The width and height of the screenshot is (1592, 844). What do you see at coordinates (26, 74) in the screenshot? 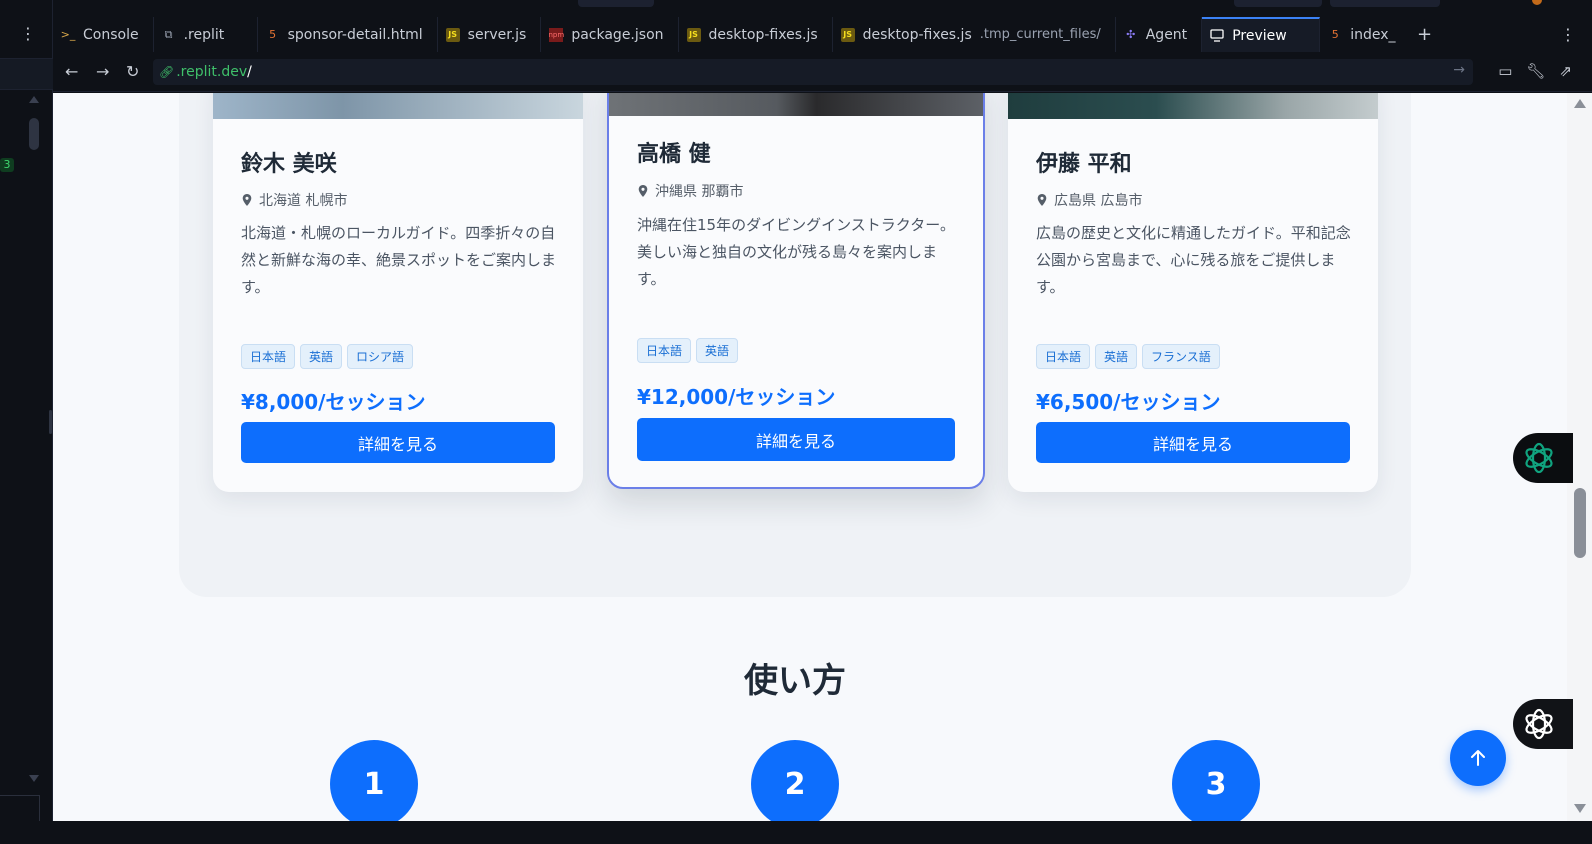
I see `sidebar-panel-row` at bounding box center [26, 74].